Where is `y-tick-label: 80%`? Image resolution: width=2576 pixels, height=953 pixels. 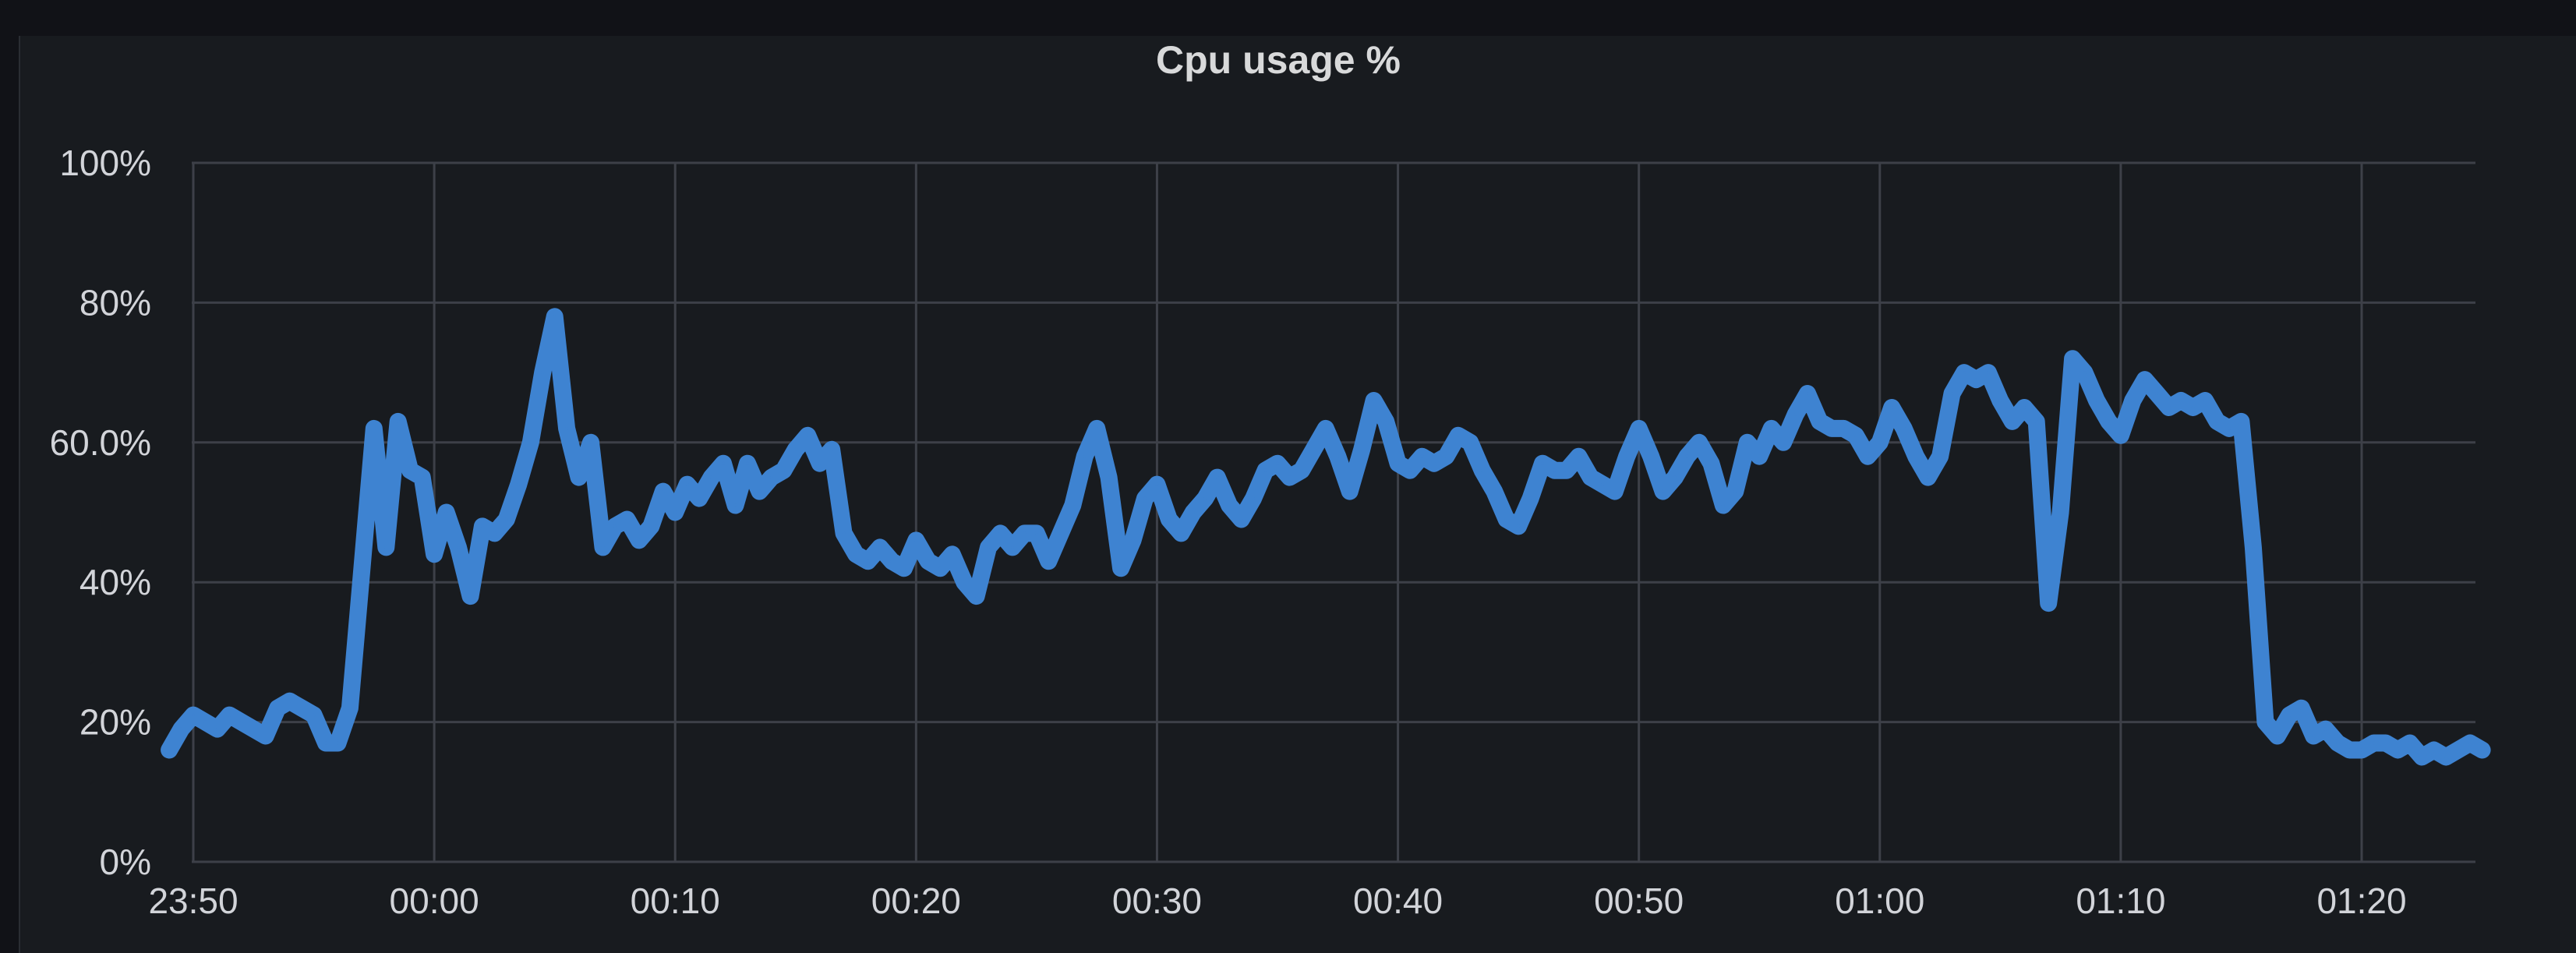
y-tick-label: 80% is located at coordinates (115, 302).